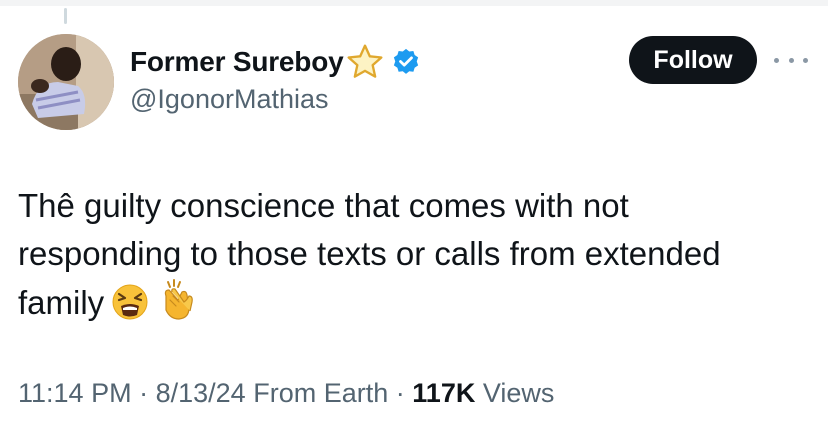  I want to click on avatar, so click(66, 82).